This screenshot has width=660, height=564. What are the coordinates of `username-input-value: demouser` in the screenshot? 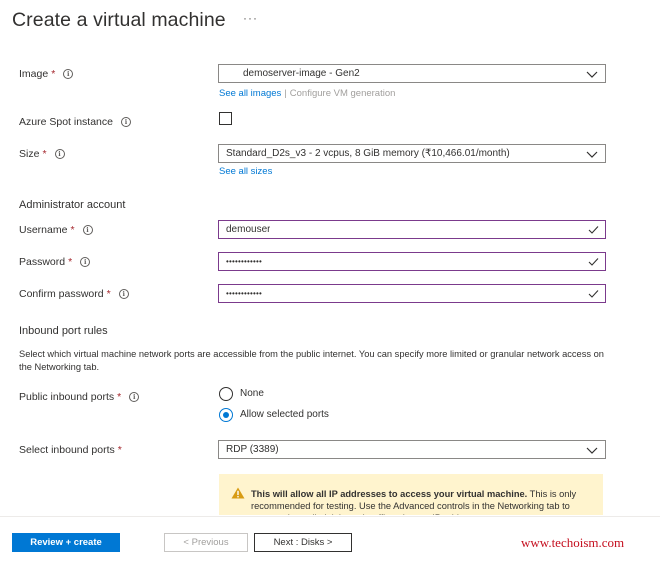 It's located at (248, 229).